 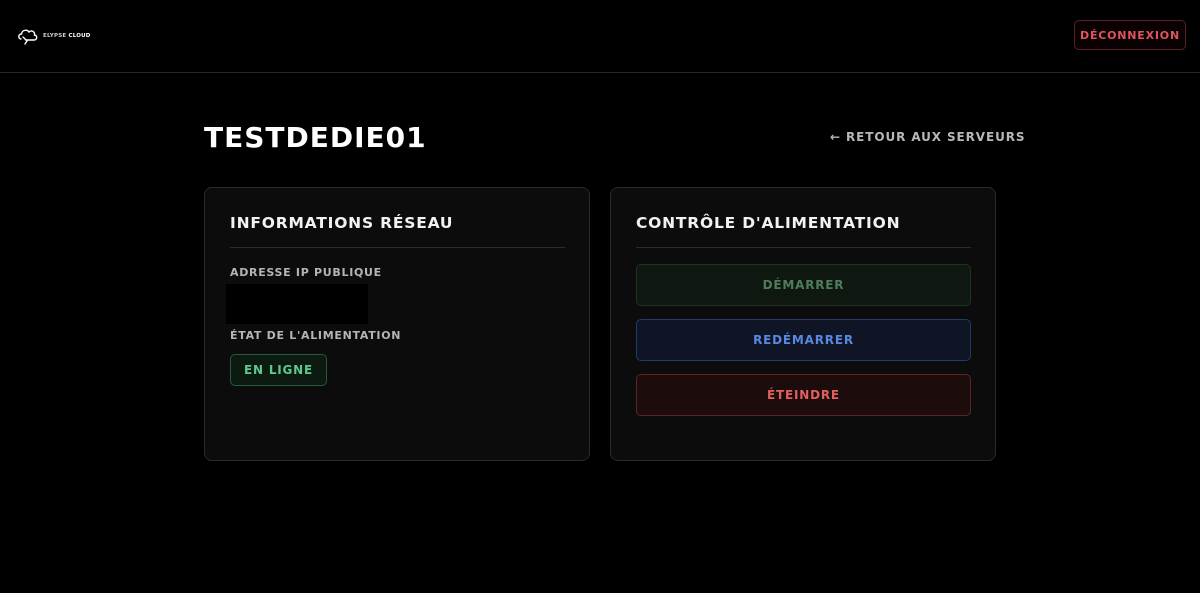 I want to click on back-to-servers-link: ← RETOUR AUX SERVEURS, so click(x=927, y=137).